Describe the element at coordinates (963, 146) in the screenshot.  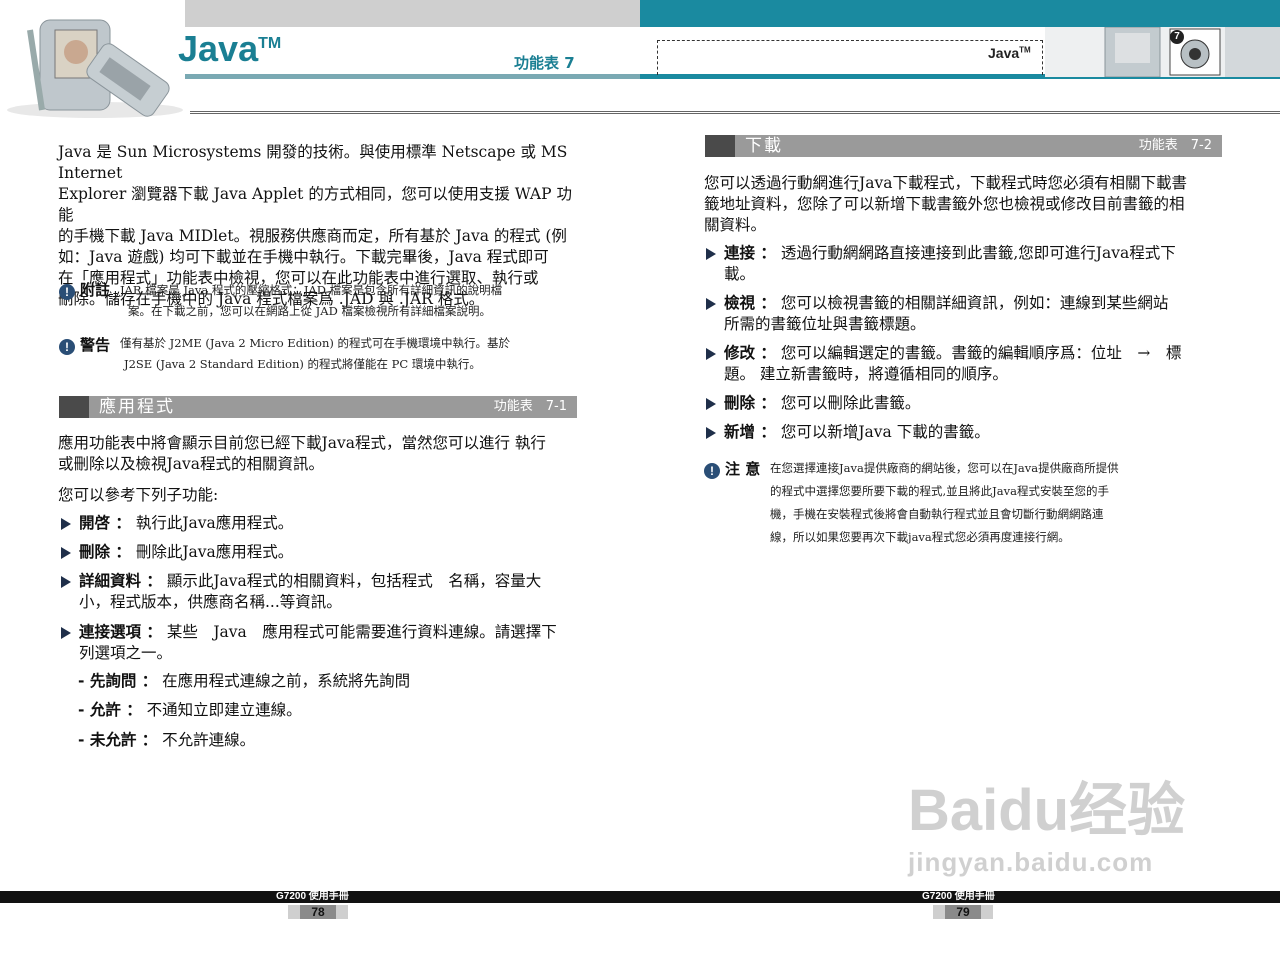
I see `section-header-download: 下載 功能表 7-2` at that location.